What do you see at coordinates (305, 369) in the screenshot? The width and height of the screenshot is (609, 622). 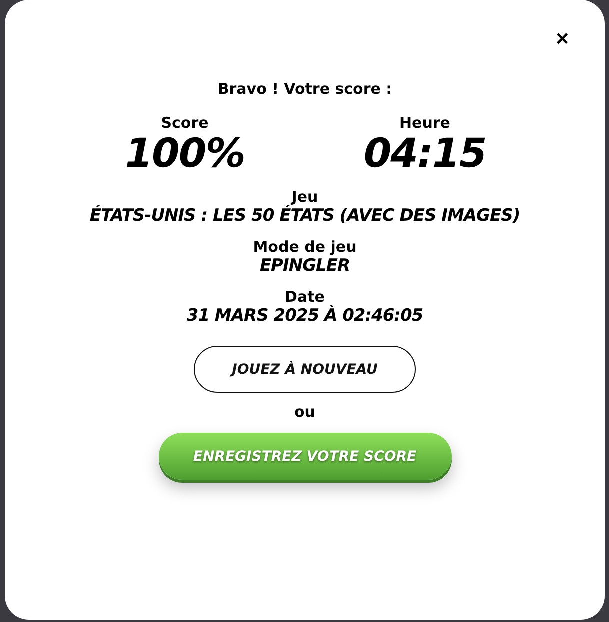 I see `play-again-button: JOUEZ À NOUVEAU` at bounding box center [305, 369].